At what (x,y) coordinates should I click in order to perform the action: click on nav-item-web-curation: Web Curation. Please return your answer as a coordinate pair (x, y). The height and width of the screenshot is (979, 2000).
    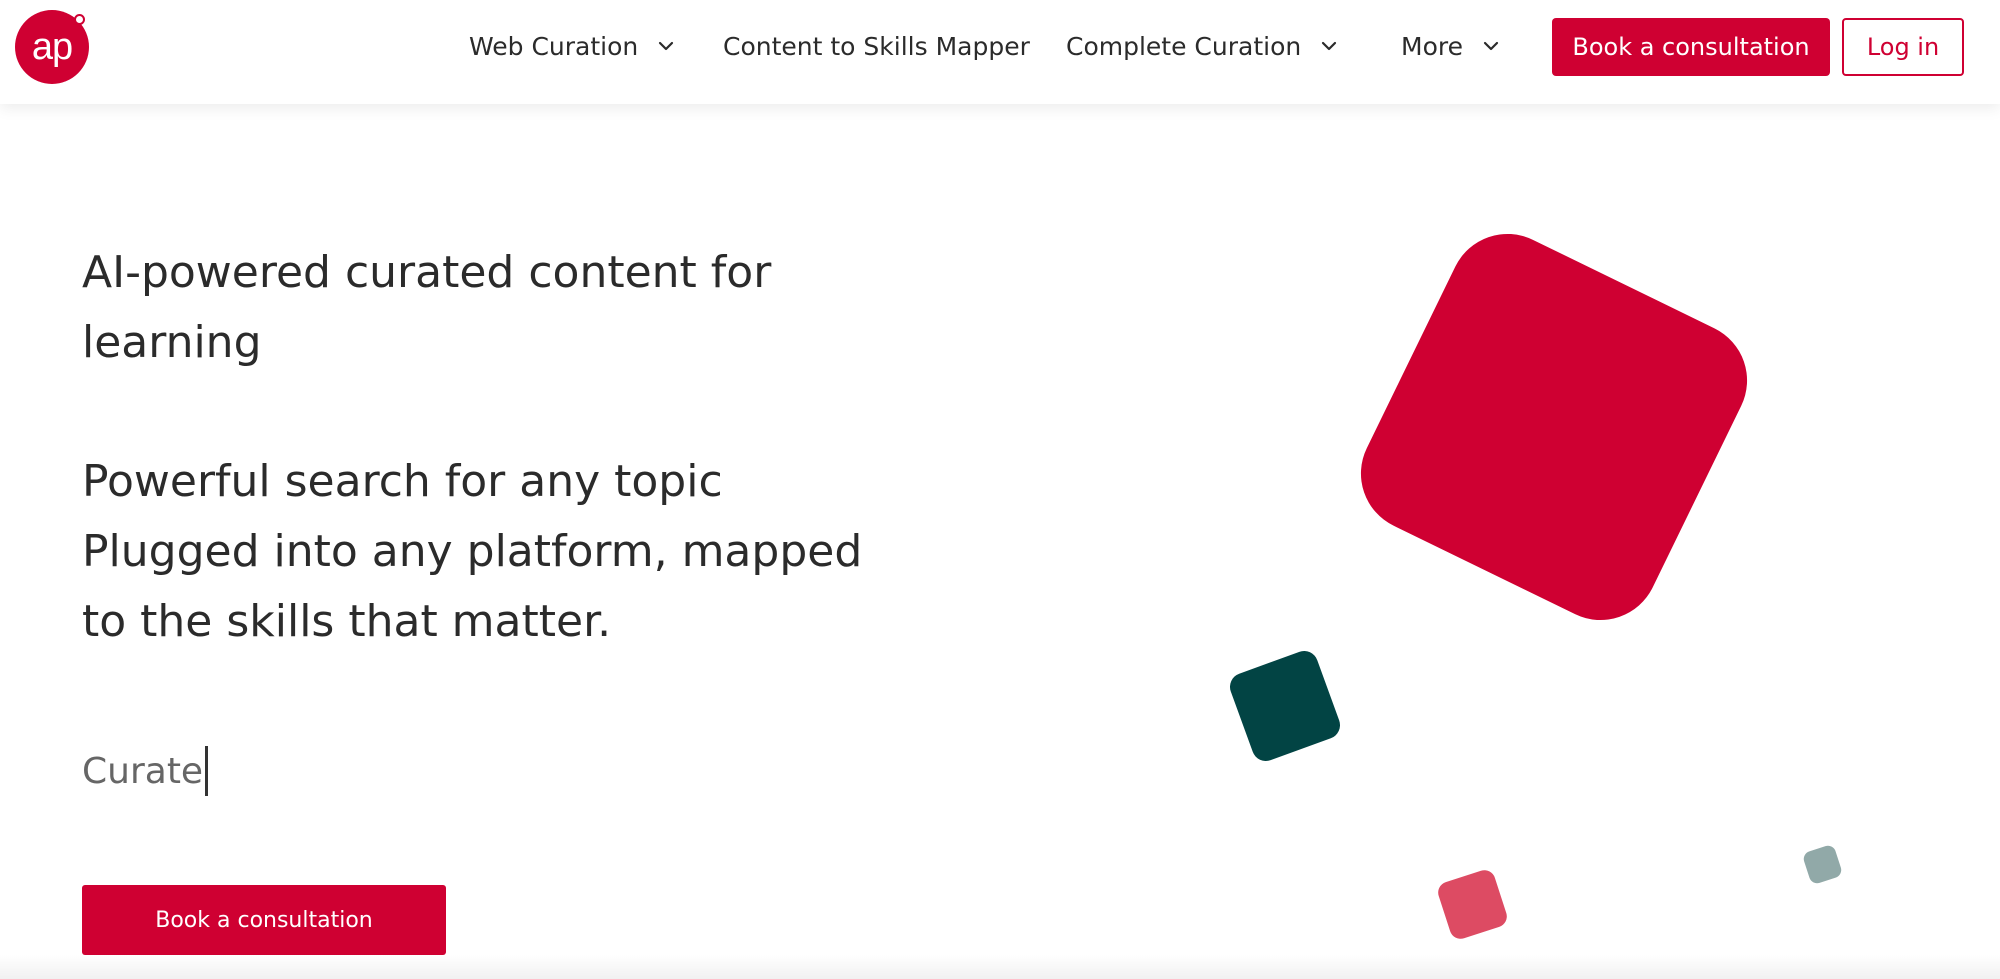
    Looking at the image, I should click on (572, 46).